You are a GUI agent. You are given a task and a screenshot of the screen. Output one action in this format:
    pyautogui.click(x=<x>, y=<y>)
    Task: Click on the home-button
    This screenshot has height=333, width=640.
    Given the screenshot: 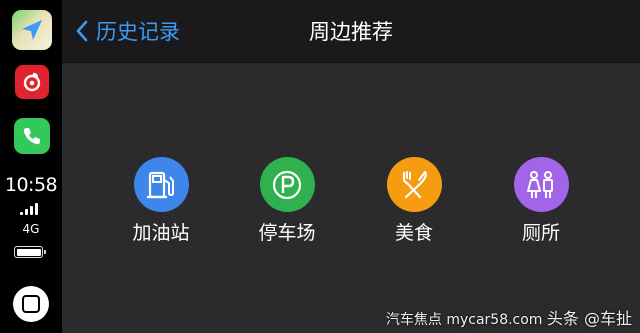 What is the action you would take?
    pyautogui.click(x=31, y=304)
    